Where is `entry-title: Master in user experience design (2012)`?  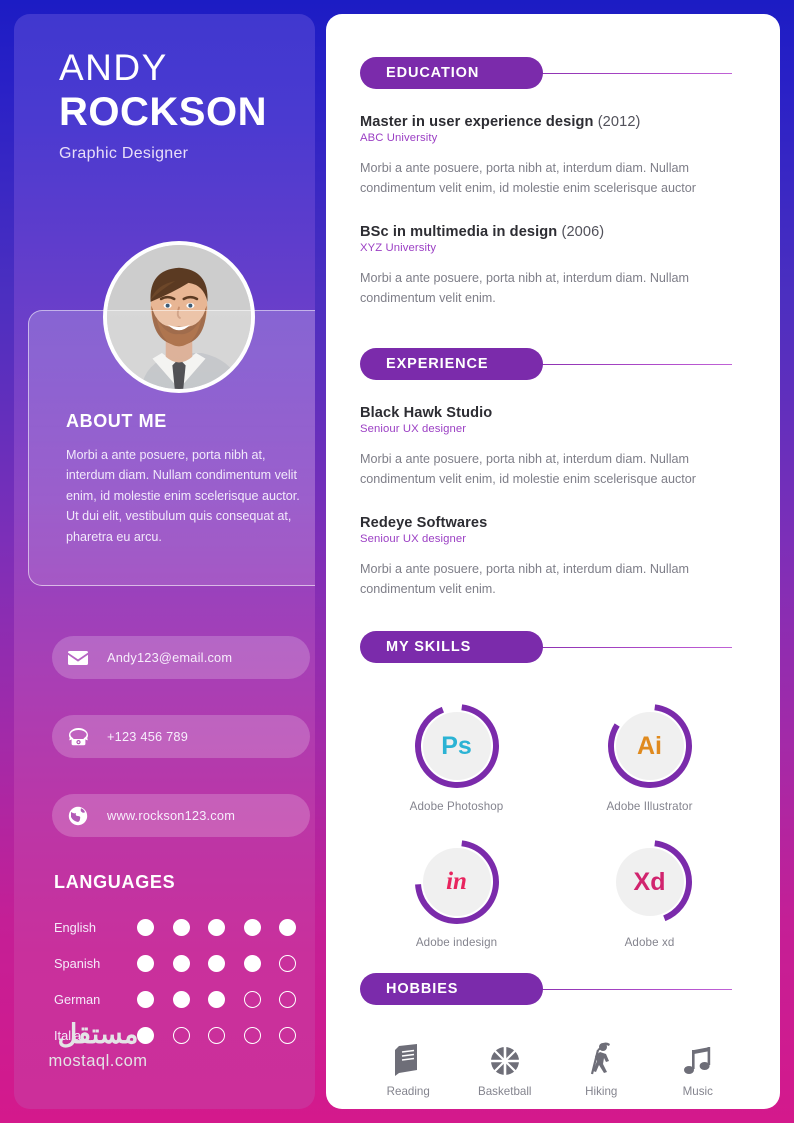 entry-title: Master in user experience design (2012) is located at coordinates (553, 122).